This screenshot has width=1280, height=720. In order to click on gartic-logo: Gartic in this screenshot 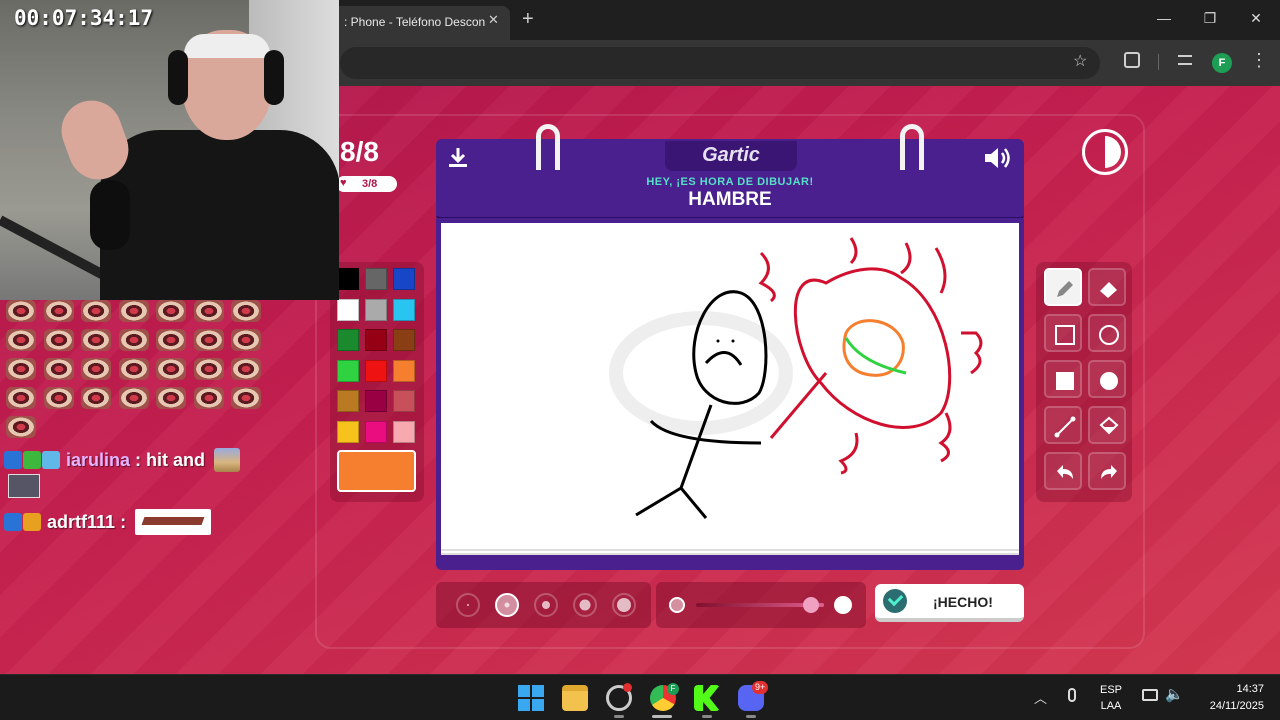, I will do `click(731, 156)`.